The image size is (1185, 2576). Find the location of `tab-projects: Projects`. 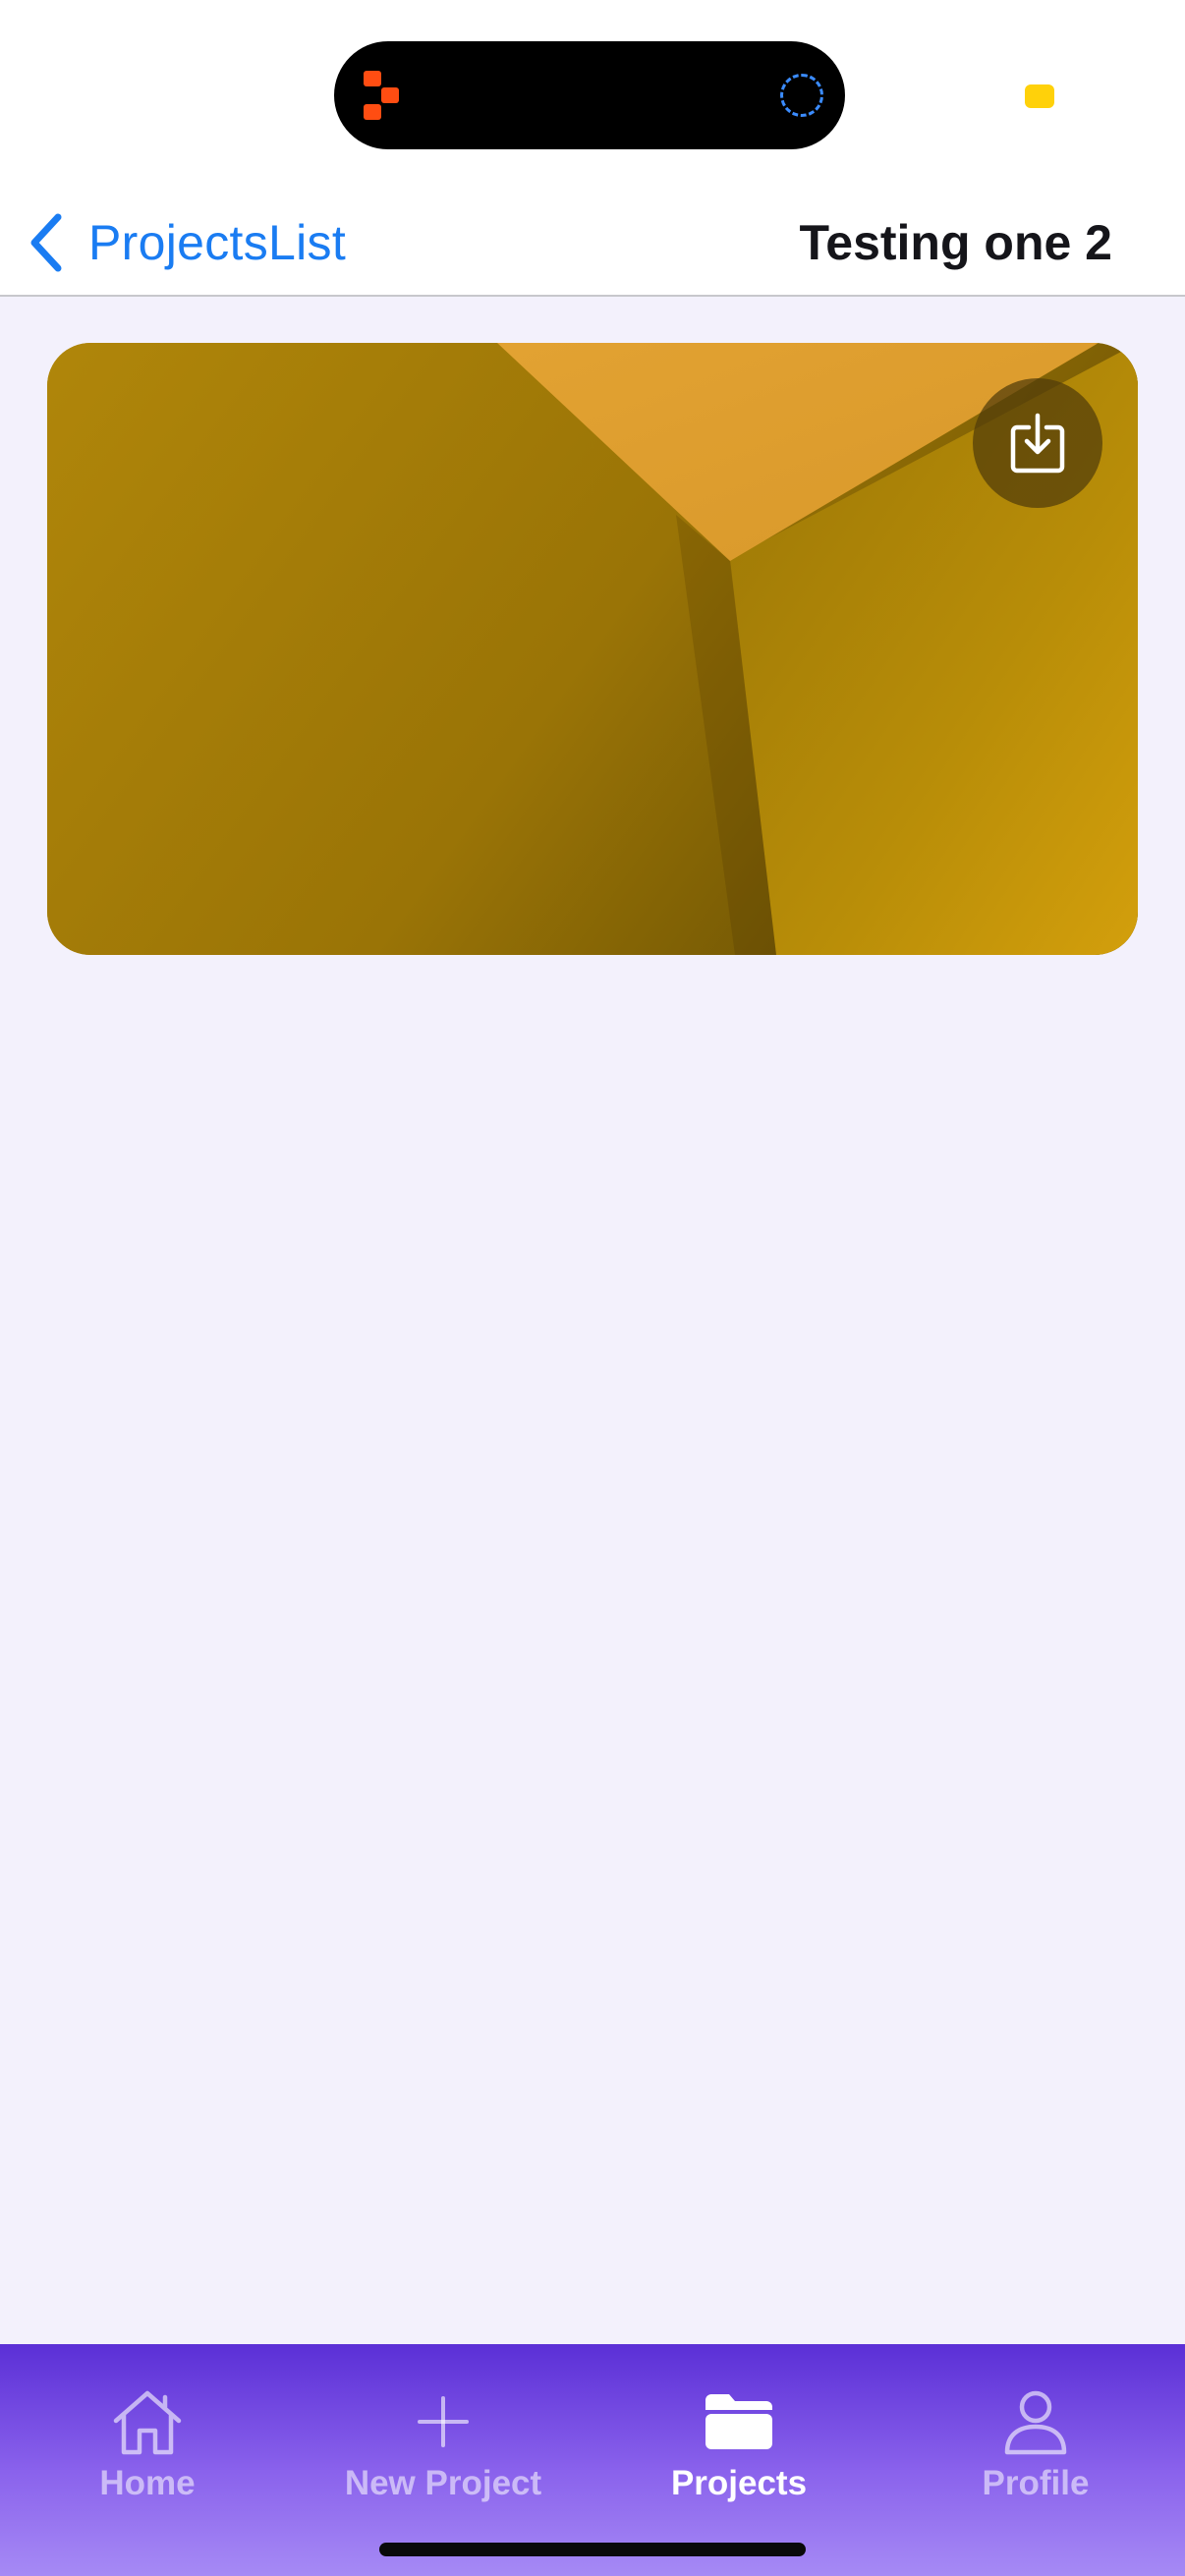

tab-projects: Projects is located at coordinates (739, 2449).